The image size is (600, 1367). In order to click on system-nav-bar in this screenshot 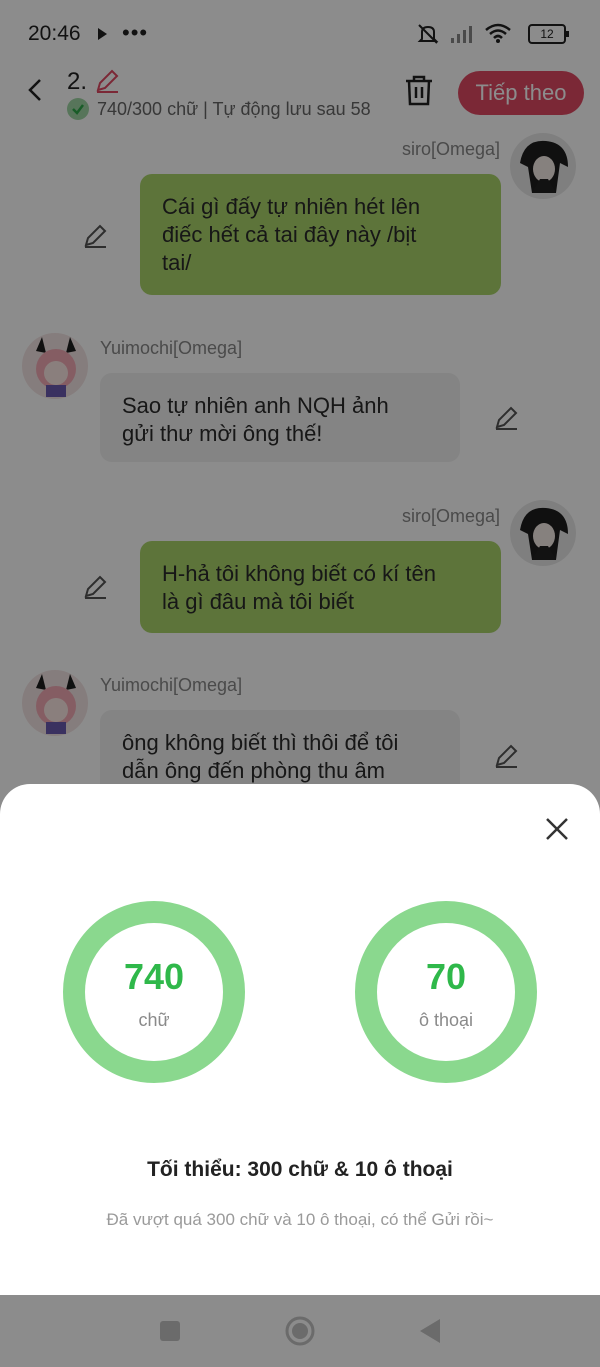, I will do `click(300, 1331)`.